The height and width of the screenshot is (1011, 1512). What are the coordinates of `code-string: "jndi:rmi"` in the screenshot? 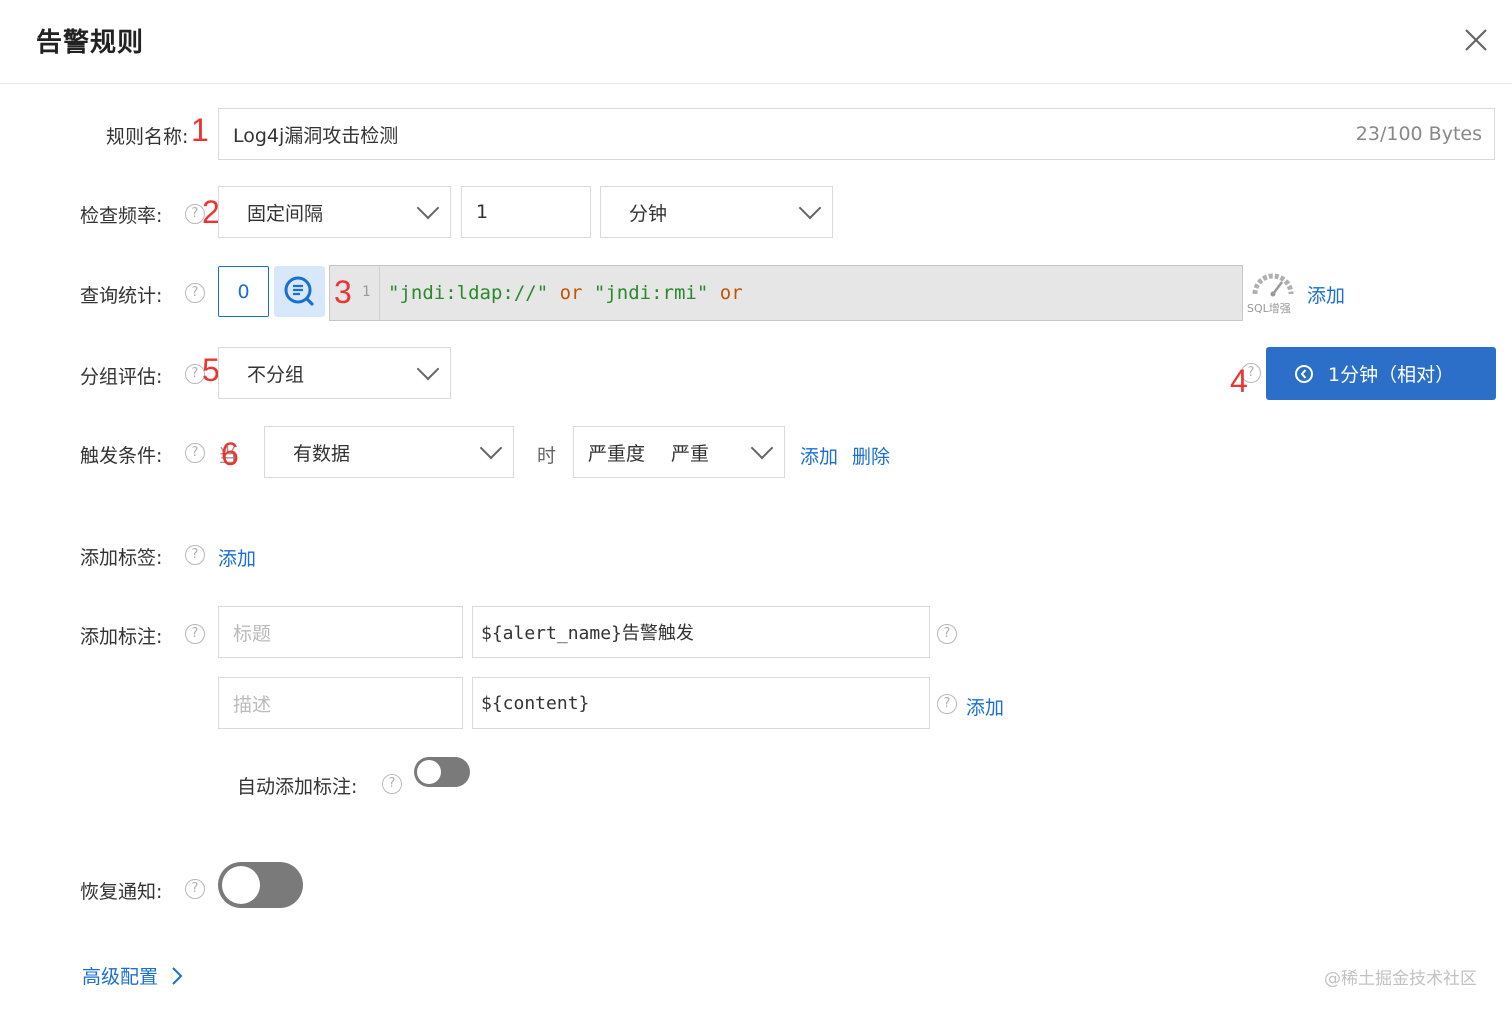 It's located at (651, 293).